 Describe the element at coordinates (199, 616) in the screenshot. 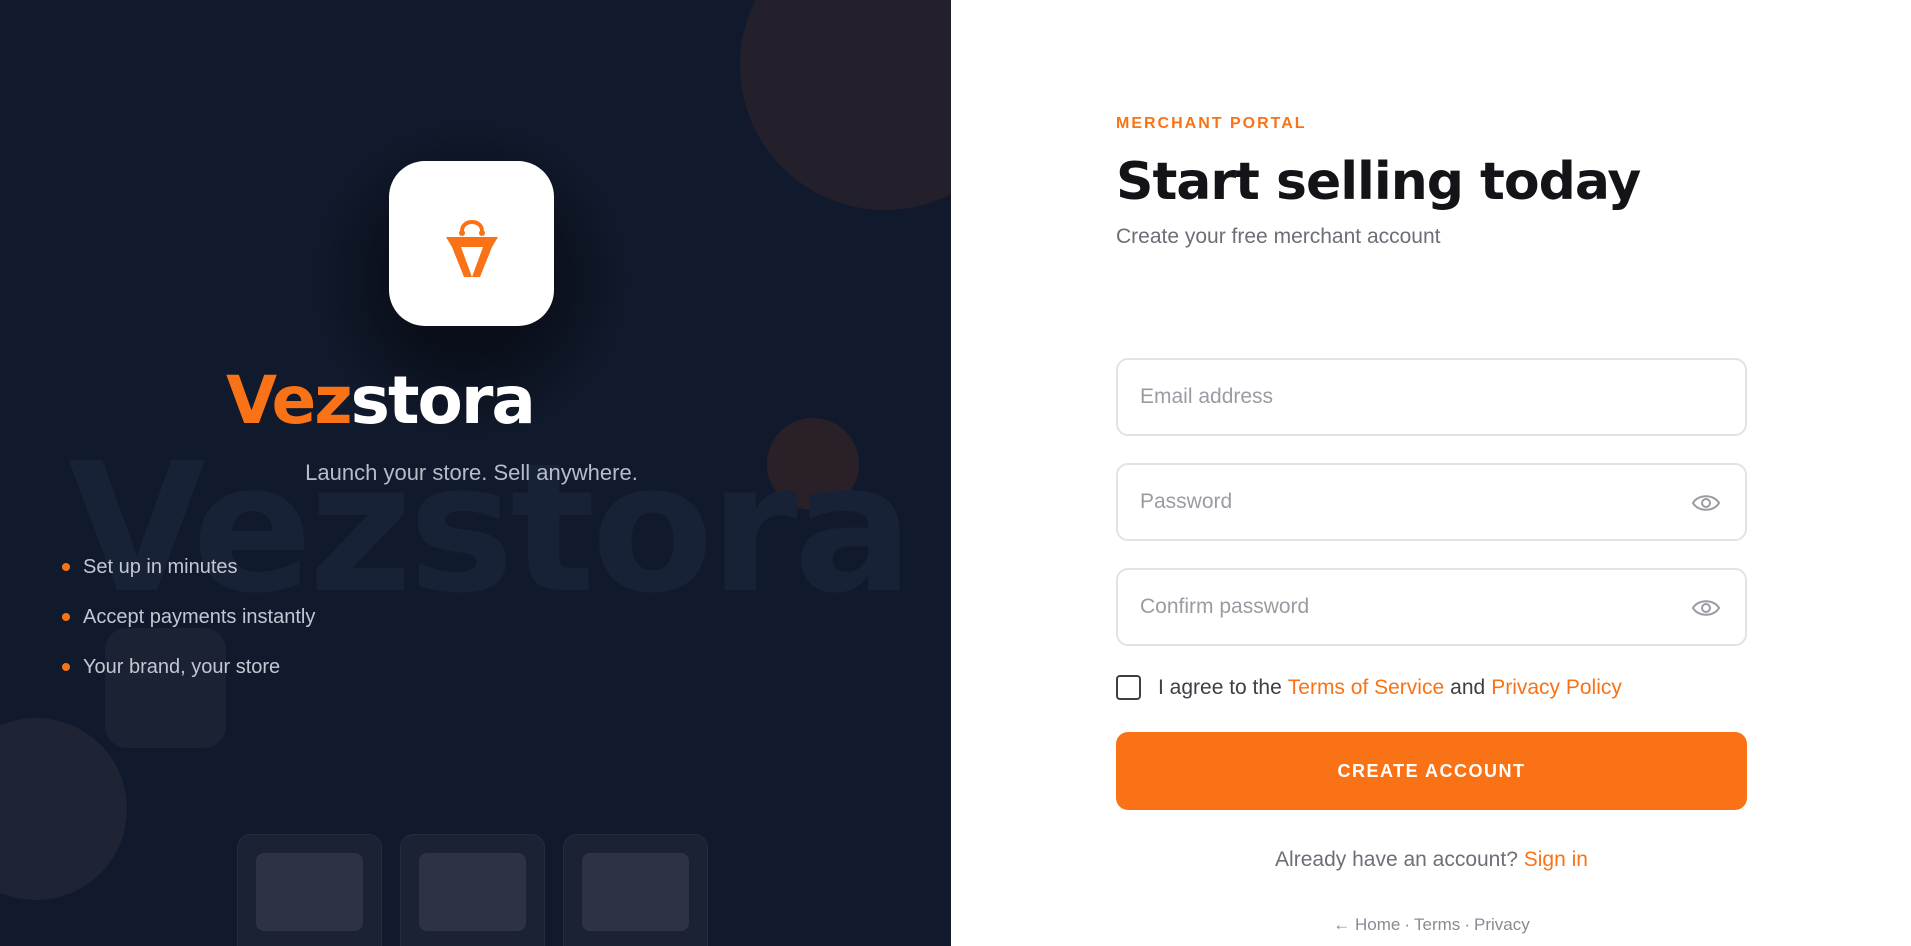

I see `feature-label: Accept payments instantly` at that location.